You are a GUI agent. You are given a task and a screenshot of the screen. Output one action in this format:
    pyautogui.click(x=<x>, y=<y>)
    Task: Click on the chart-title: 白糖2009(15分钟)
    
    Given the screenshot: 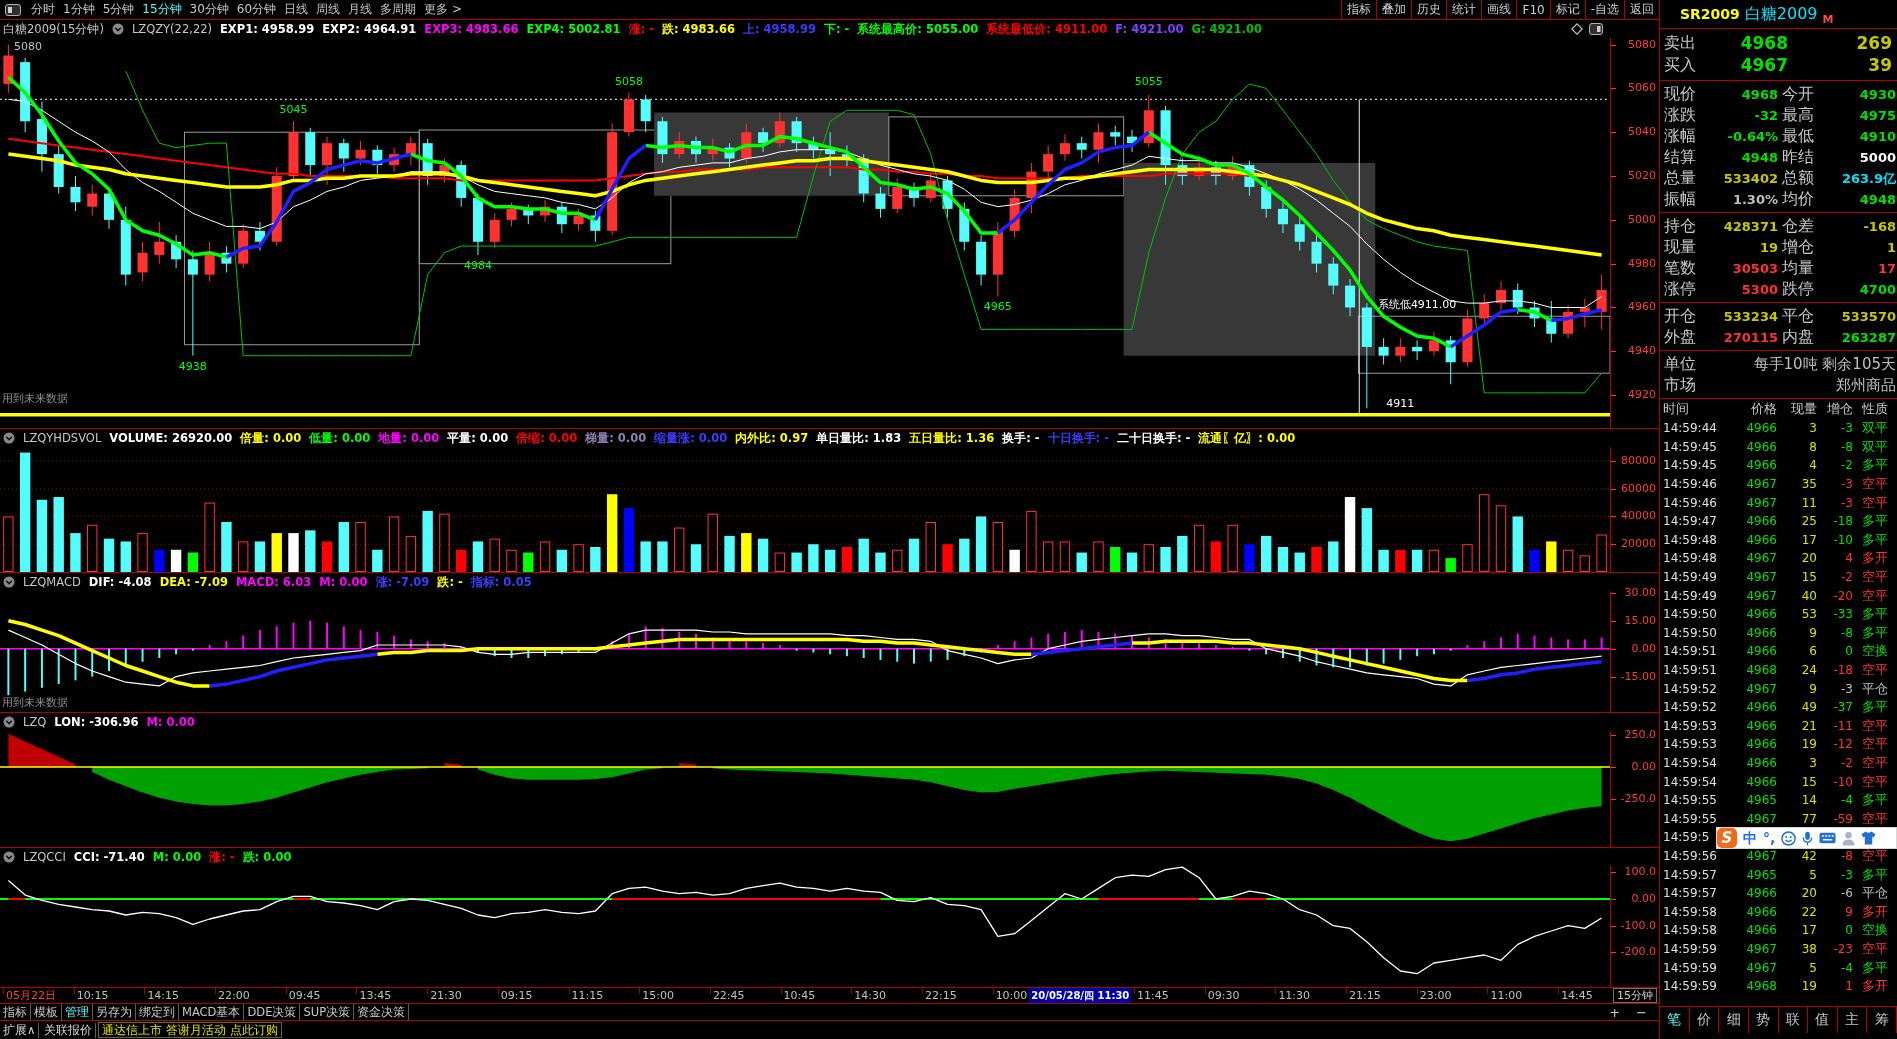 What is the action you would take?
    pyautogui.click(x=53, y=29)
    